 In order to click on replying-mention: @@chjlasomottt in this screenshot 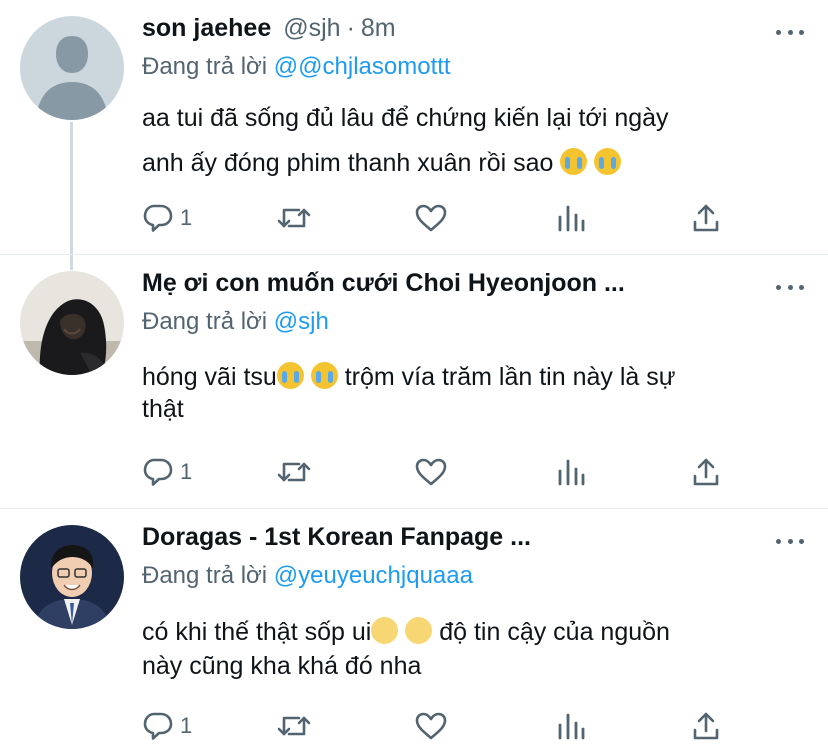, I will do `click(362, 66)`.